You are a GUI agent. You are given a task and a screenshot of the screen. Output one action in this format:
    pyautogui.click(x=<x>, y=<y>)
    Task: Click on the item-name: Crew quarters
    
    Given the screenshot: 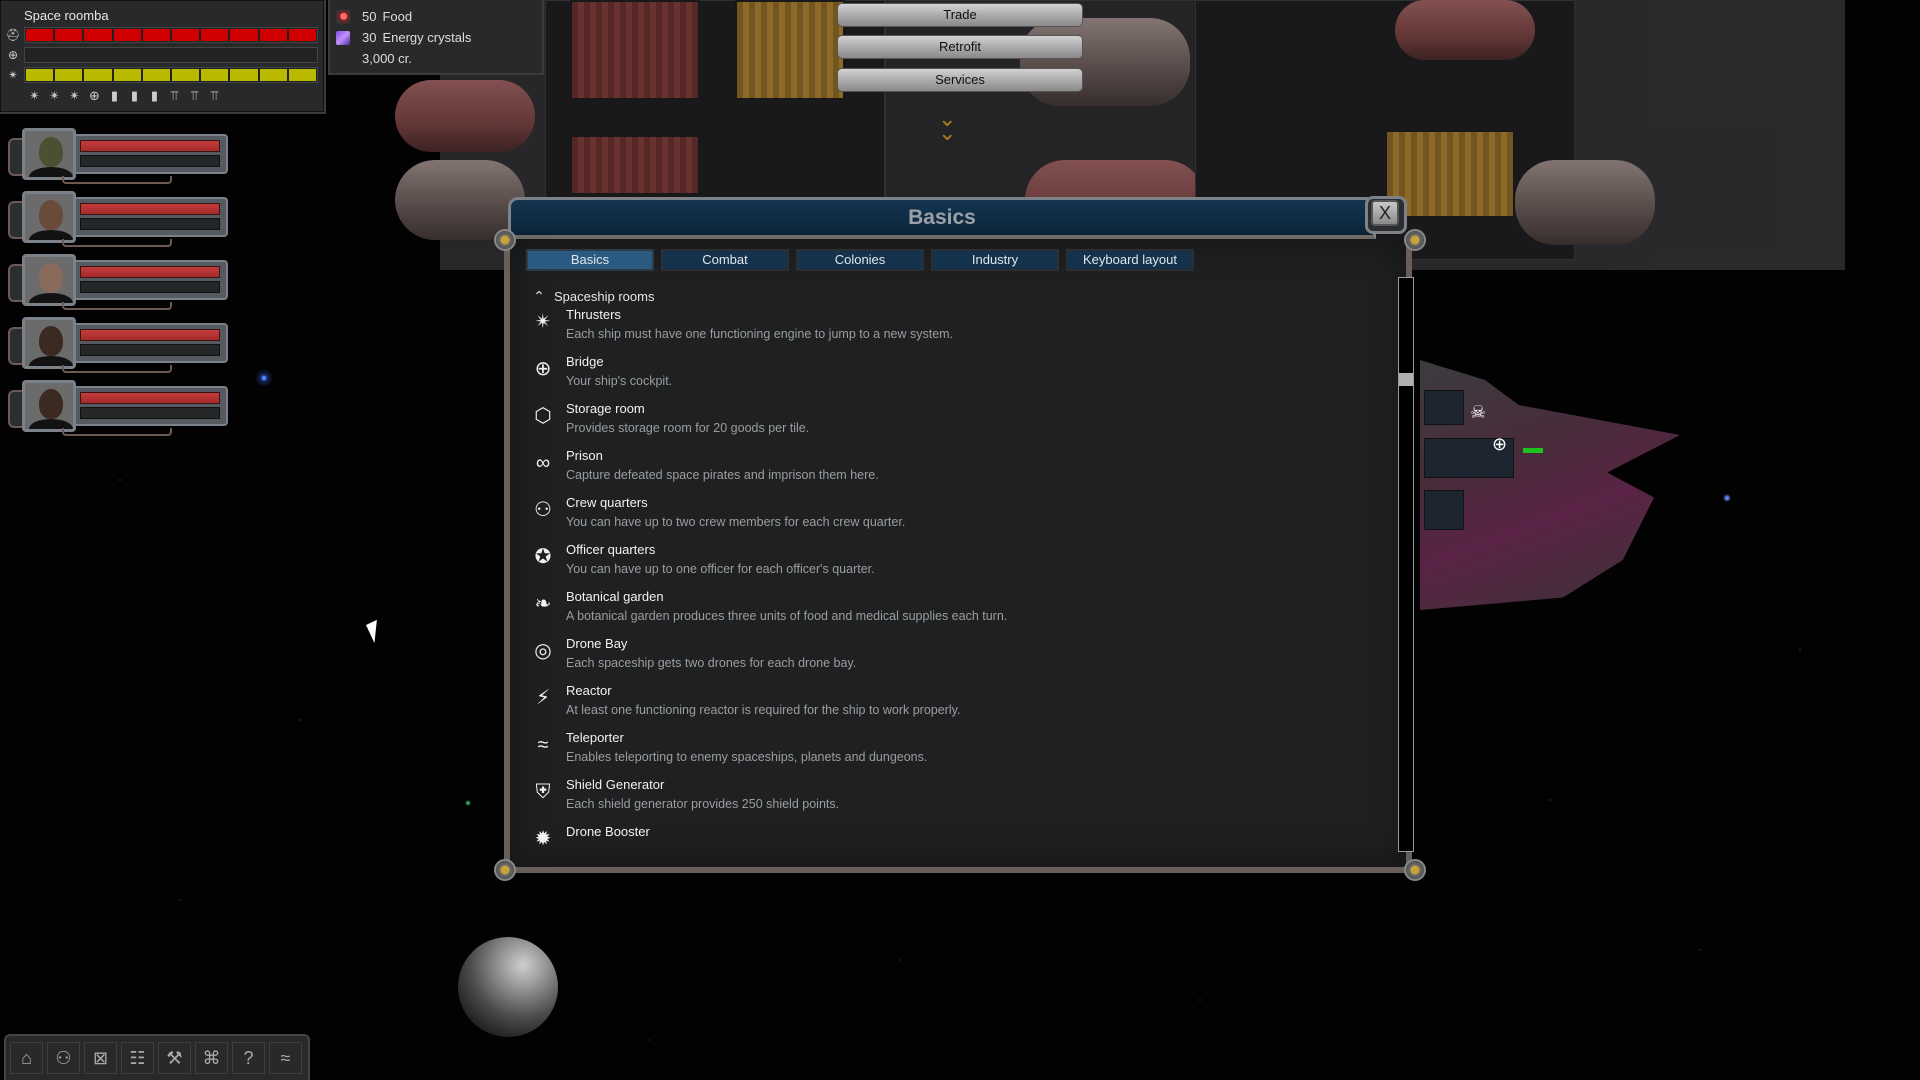 What is the action you would take?
    pyautogui.click(x=607, y=502)
    